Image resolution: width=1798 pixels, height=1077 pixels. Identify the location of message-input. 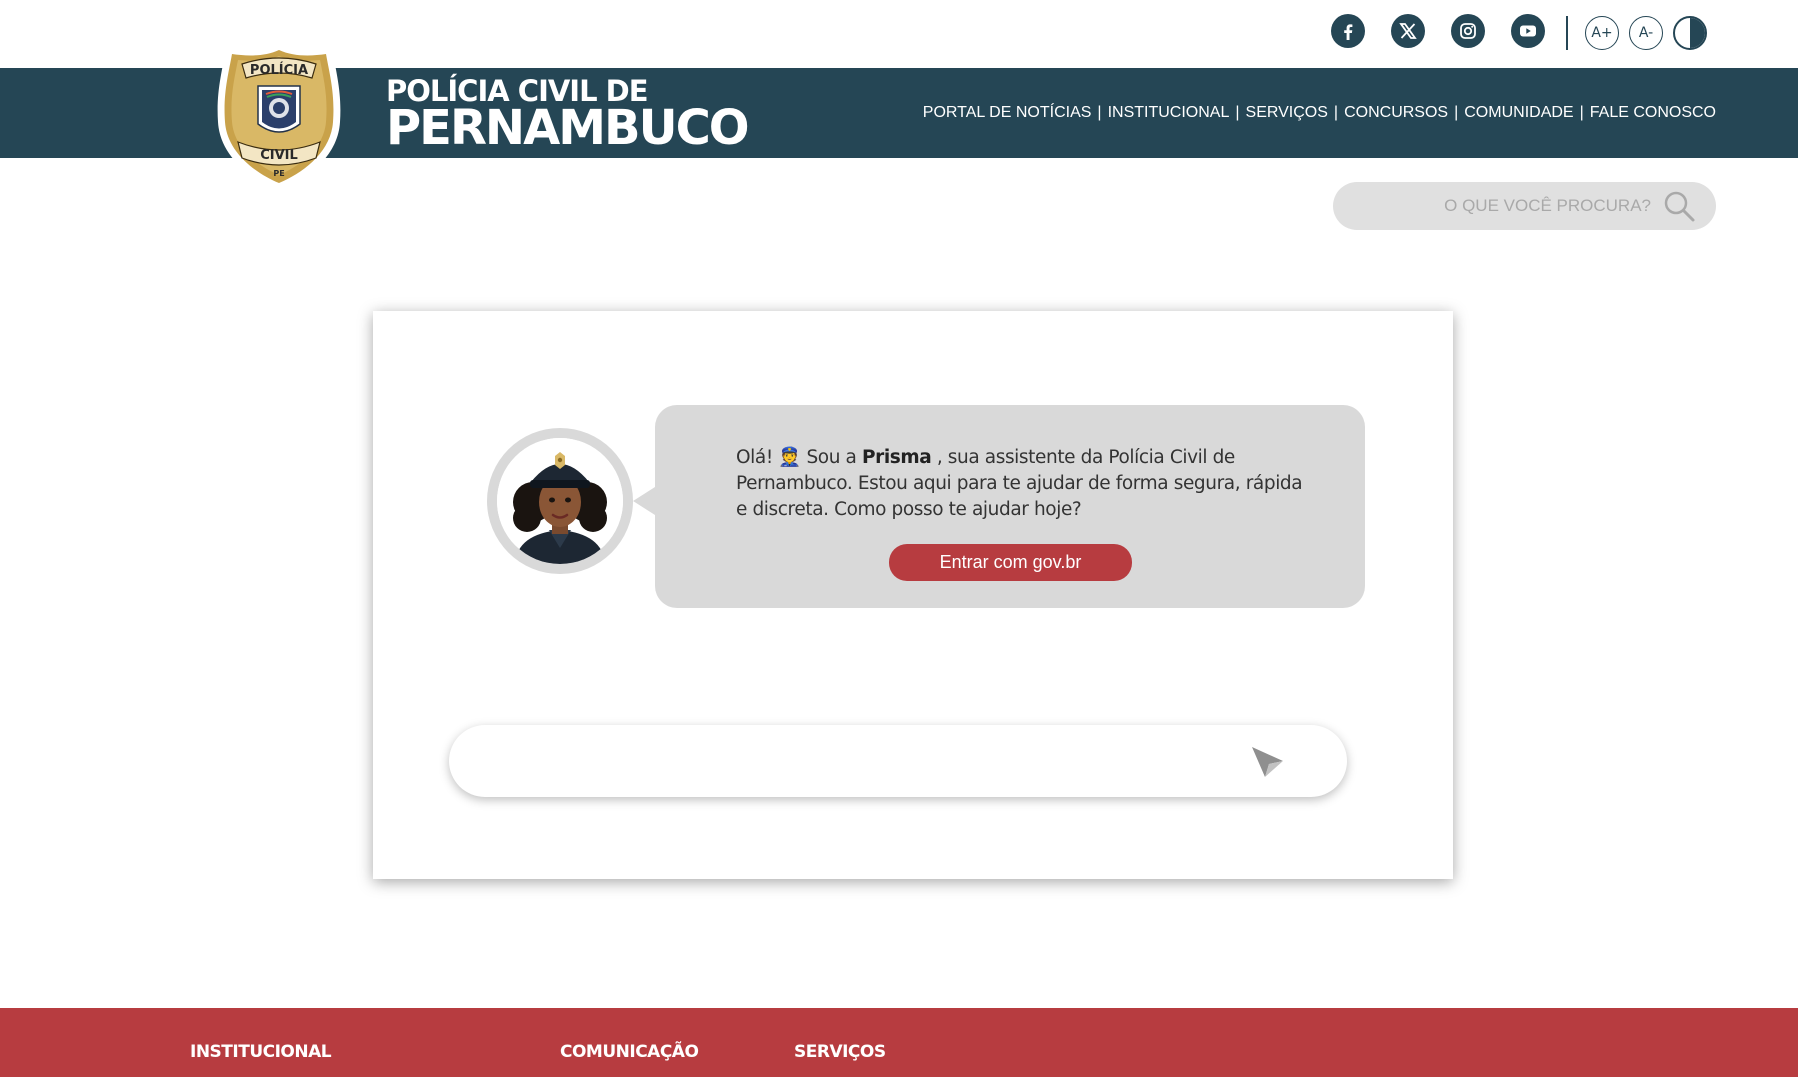
(859, 761).